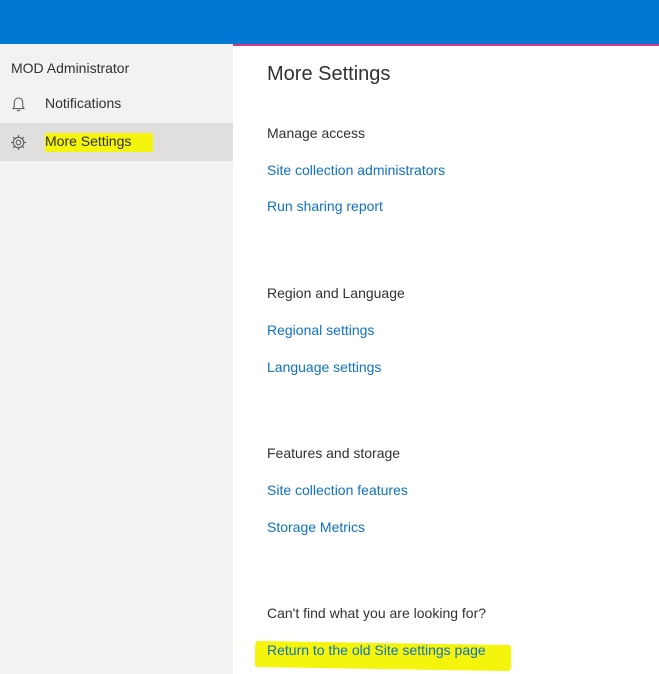  What do you see at coordinates (324, 367) in the screenshot?
I see `link-language-settings: Language settings` at bounding box center [324, 367].